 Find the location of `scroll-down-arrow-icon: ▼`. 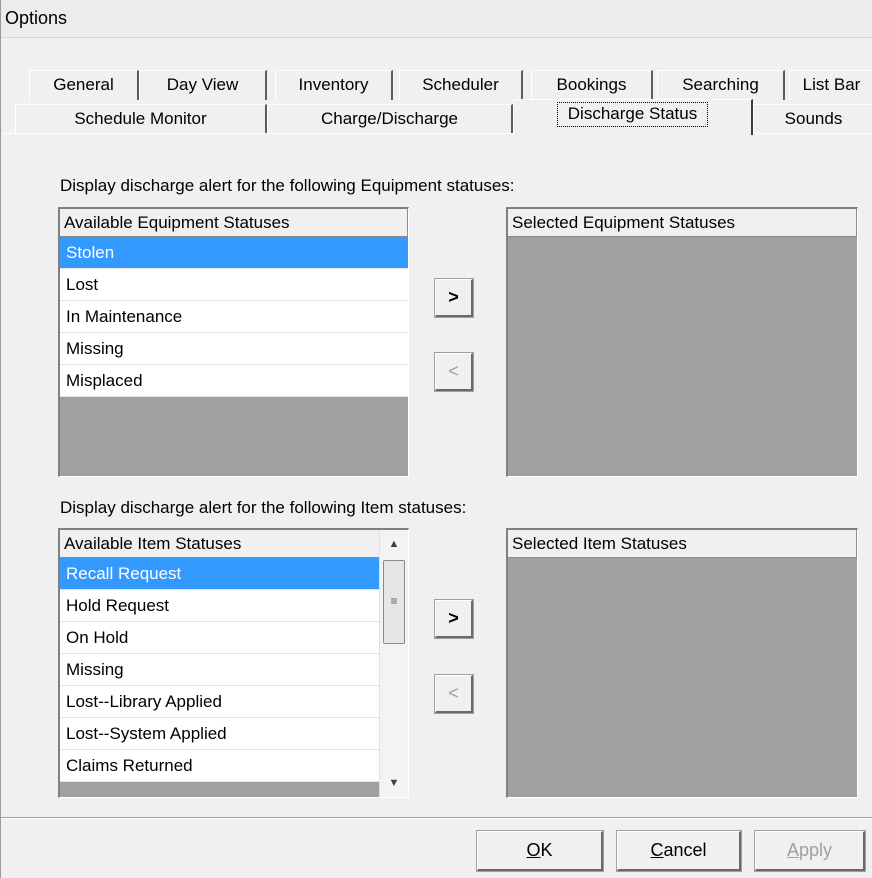

scroll-down-arrow-icon: ▼ is located at coordinates (394, 783).